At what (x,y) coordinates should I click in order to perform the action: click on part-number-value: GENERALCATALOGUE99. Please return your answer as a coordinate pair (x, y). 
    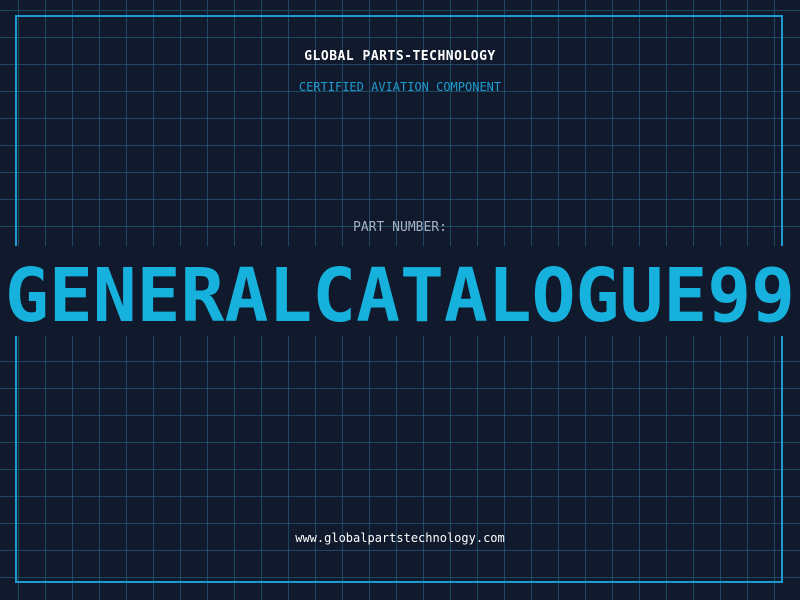
    Looking at the image, I should click on (400, 296).